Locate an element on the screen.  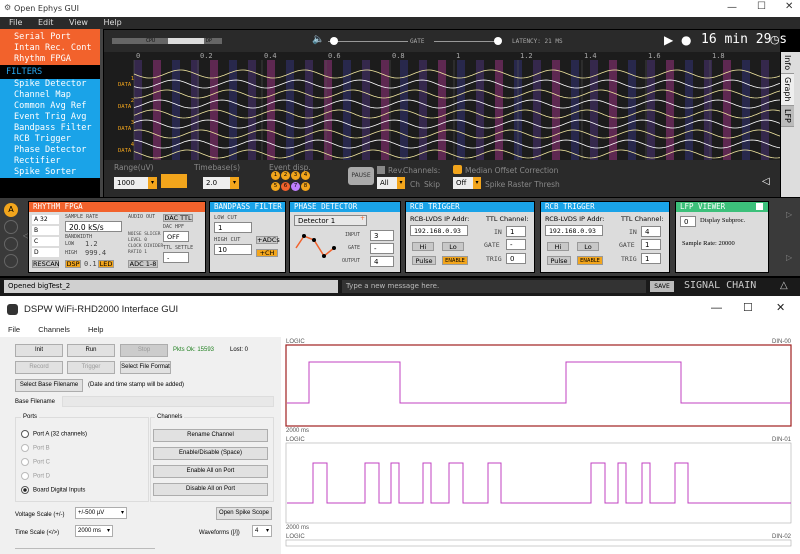
stop-button: Stop is located at coordinates (144, 350).